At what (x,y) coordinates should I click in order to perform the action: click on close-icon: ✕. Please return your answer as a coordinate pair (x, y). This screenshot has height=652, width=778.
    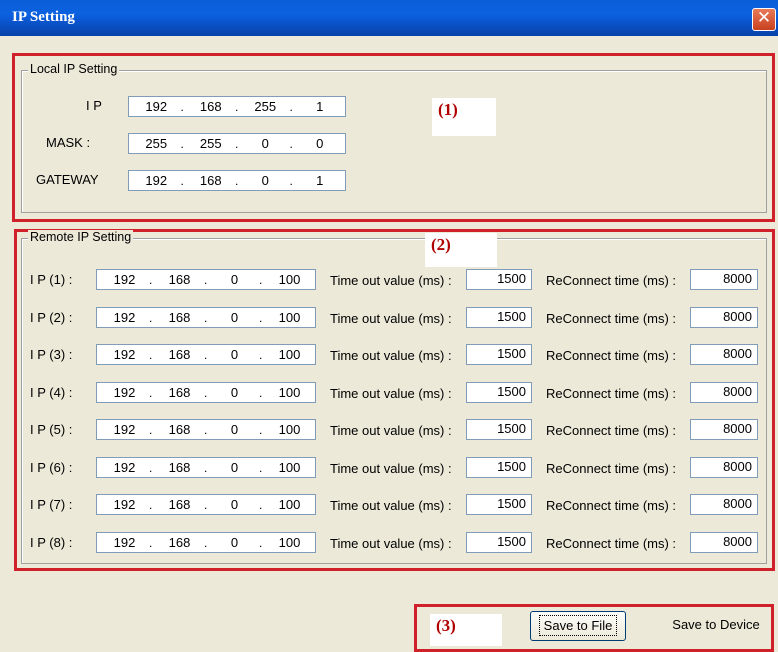
    Looking at the image, I should click on (764, 19).